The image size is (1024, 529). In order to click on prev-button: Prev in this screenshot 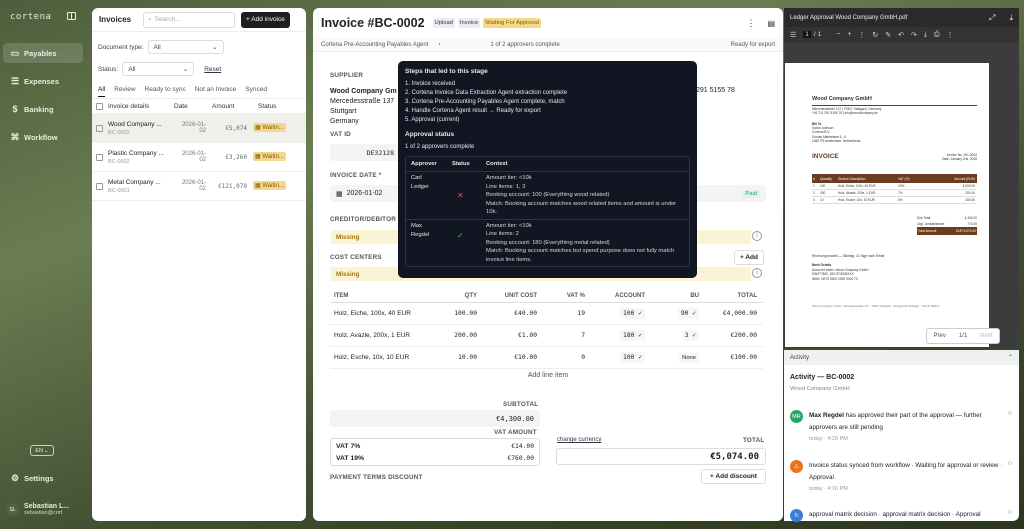, I will do `click(939, 336)`.